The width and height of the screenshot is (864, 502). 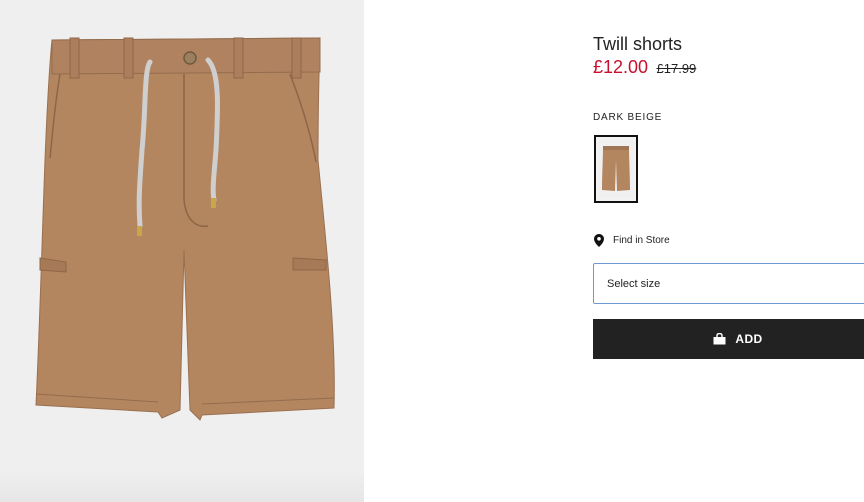 I want to click on product-title: Twill shorts, so click(x=638, y=44).